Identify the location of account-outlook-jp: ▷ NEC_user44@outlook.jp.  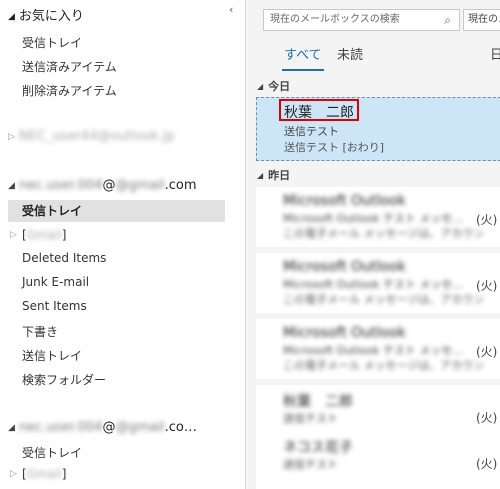
(91, 136).